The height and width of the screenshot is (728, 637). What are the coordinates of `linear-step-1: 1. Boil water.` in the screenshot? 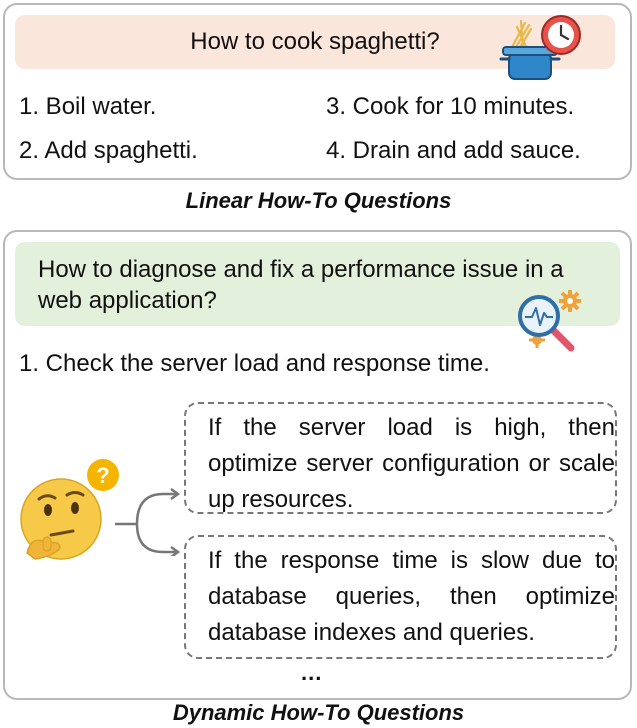 It's located at (88, 106).